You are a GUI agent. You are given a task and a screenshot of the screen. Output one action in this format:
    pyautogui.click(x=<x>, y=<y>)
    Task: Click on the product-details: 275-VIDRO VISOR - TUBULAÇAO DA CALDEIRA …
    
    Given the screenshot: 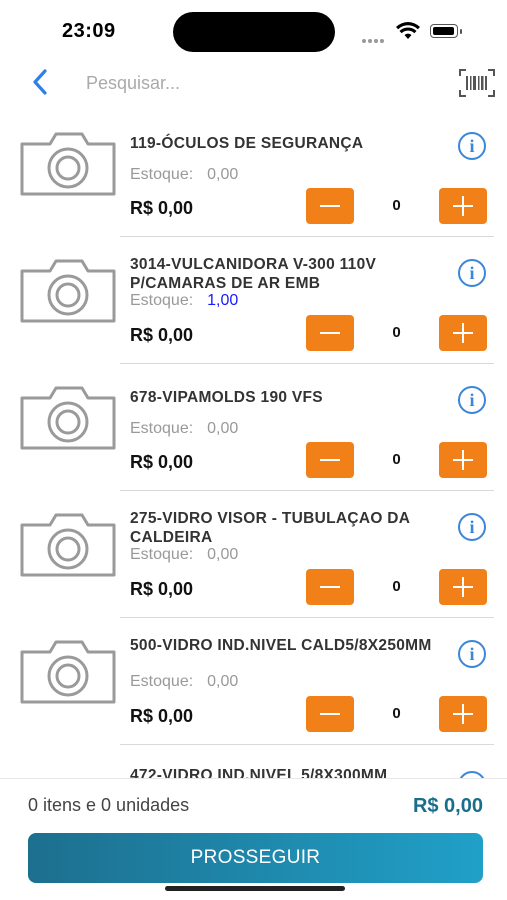 What is the action you would take?
    pyautogui.click(x=307, y=554)
    